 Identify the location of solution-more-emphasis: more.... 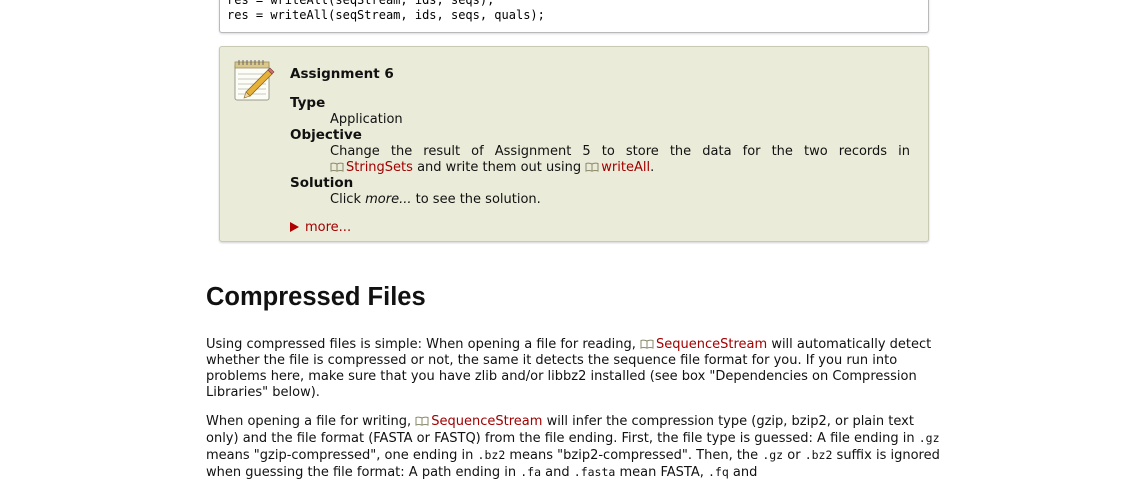
(388, 199).